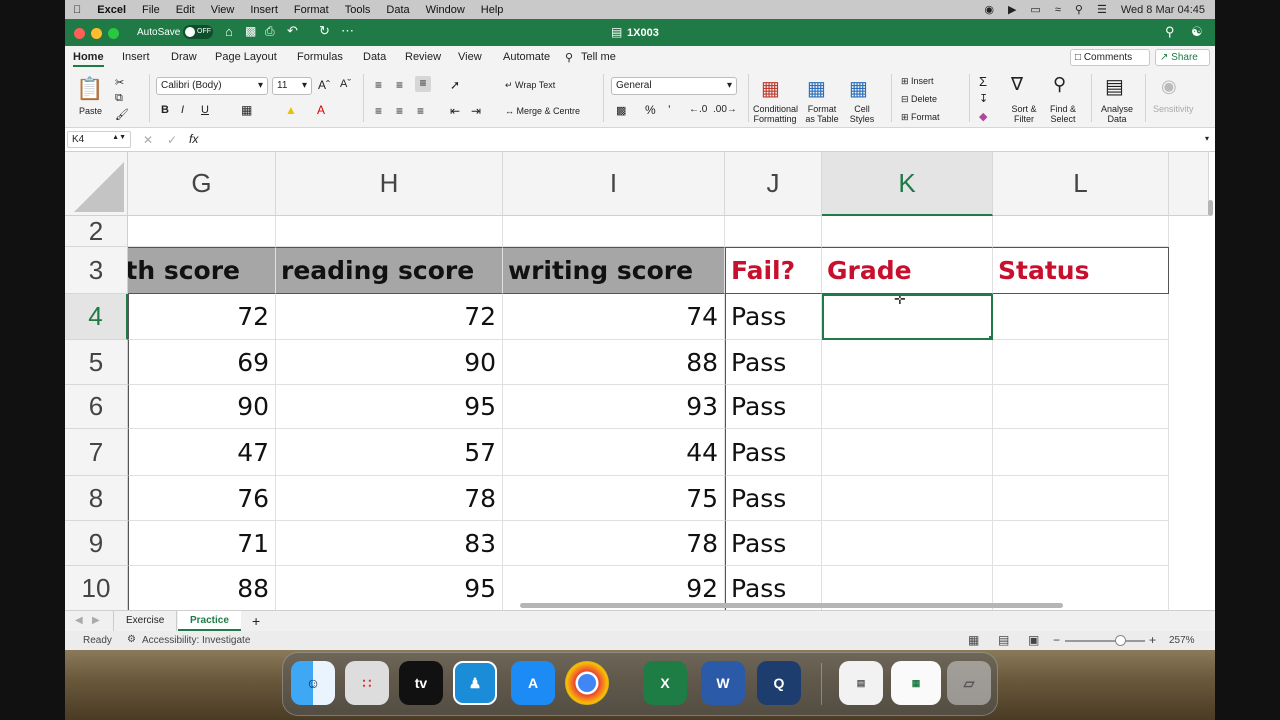 The image size is (1280, 720). I want to click on name-box: K4 ▲▼, so click(99, 139).